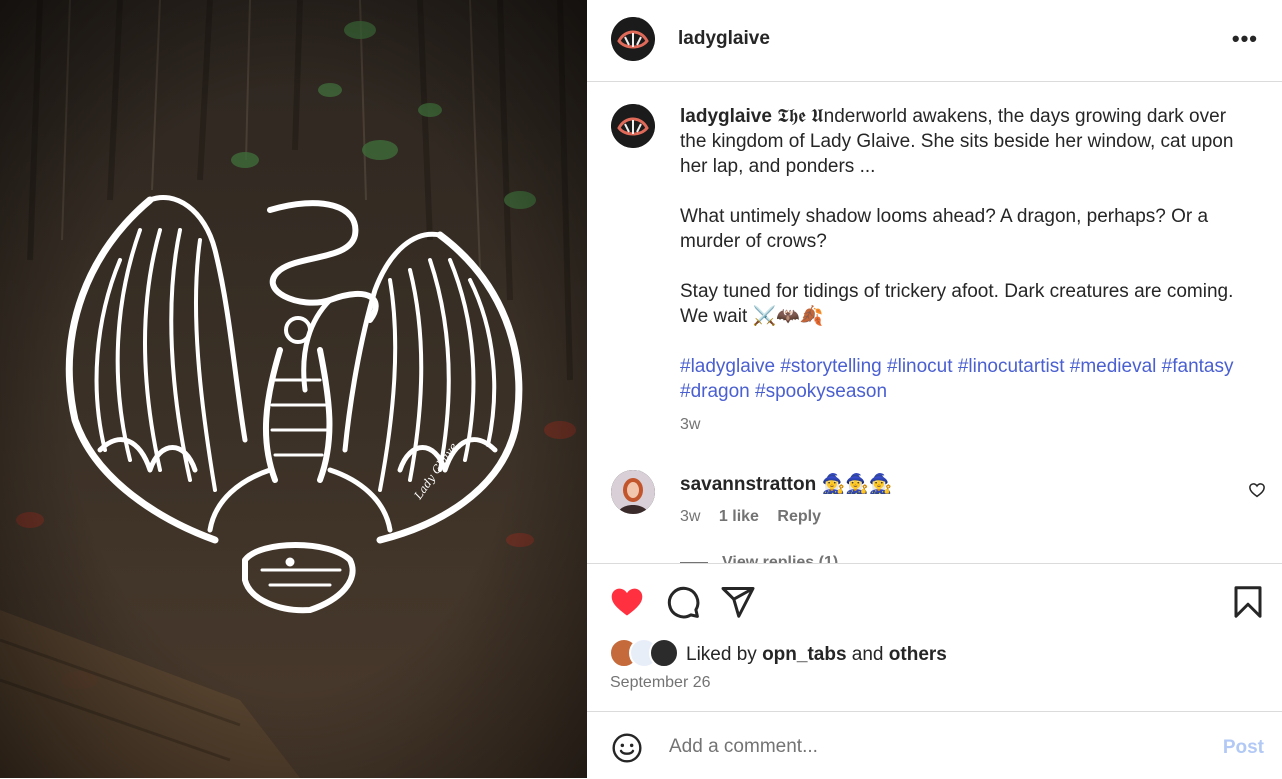  What do you see at coordinates (683, 602) in the screenshot?
I see `comment-icon` at bounding box center [683, 602].